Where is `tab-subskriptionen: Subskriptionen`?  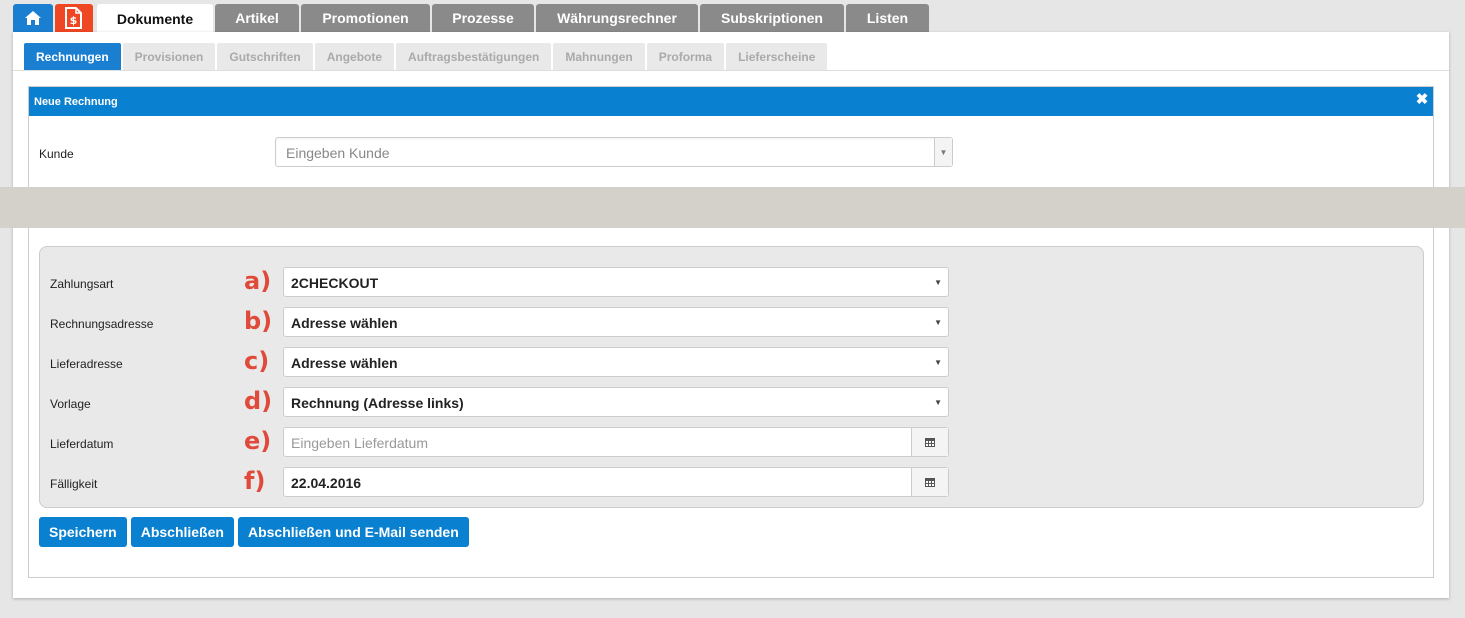
tab-subskriptionen: Subskriptionen is located at coordinates (772, 18).